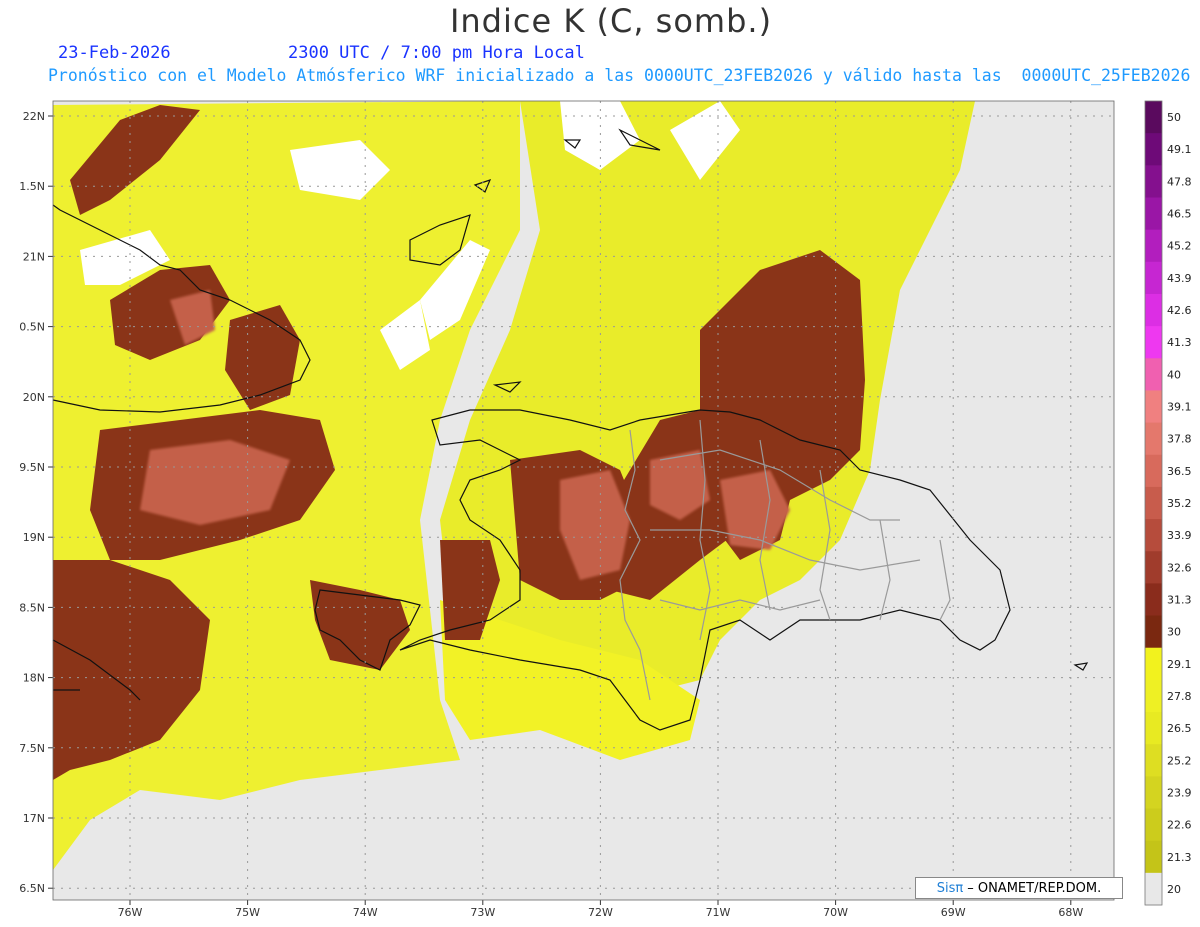 Image resolution: width=1200 pixels, height=927 pixels. What do you see at coordinates (1179, 181) in the screenshot?
I see `legend-label: 47.8` at bounding box center [1179, 181].